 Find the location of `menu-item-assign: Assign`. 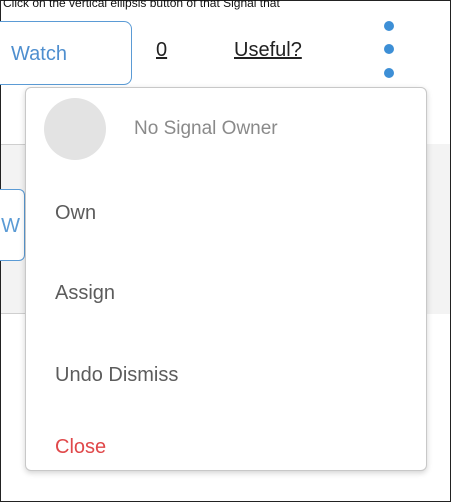

menu-item-assign: Assign is located at coordinates (85, 293).